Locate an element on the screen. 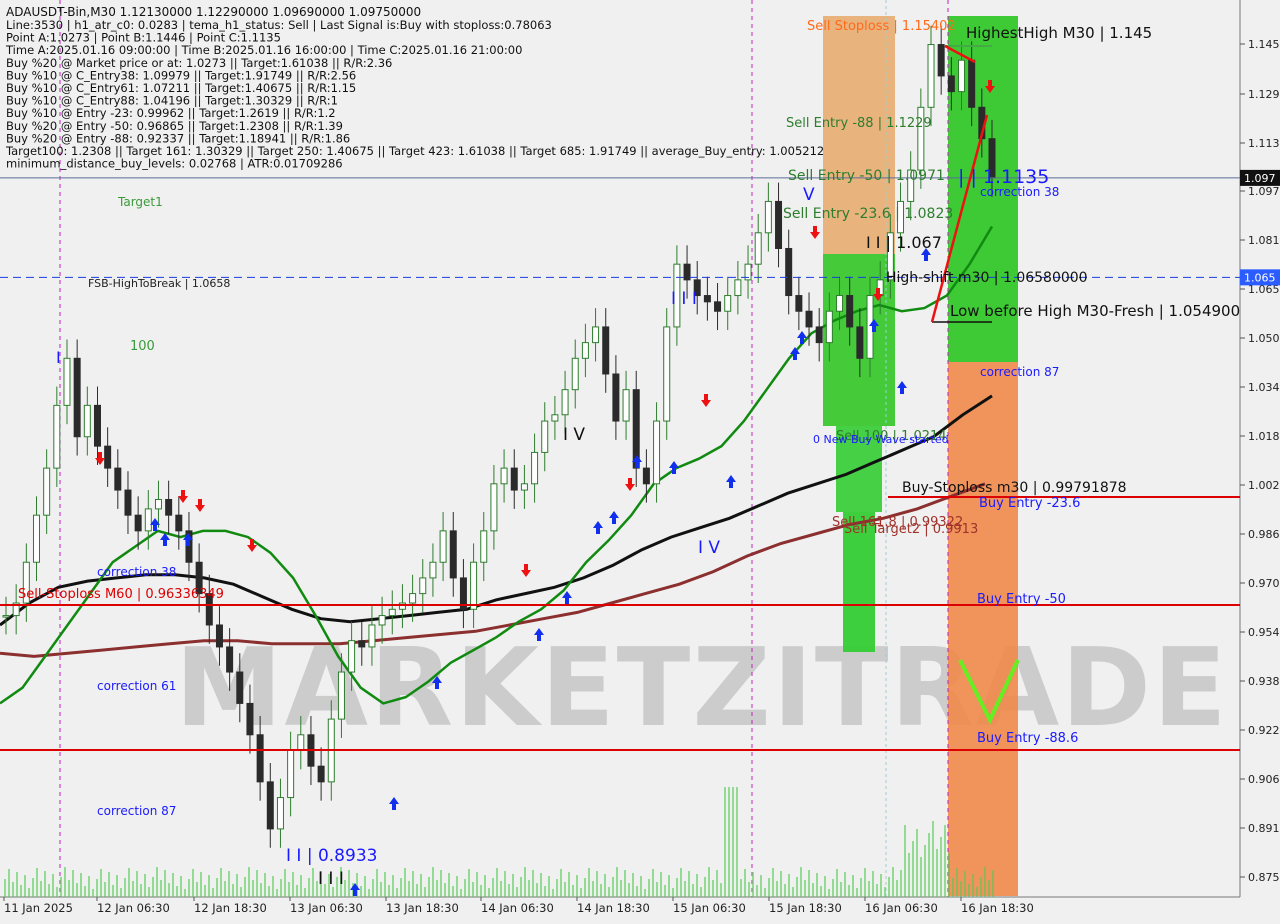 Image resolution: width=1280 pixels, height=924 pixels. price-tick-label: 0.954 is located at coordinates (1264, 632).